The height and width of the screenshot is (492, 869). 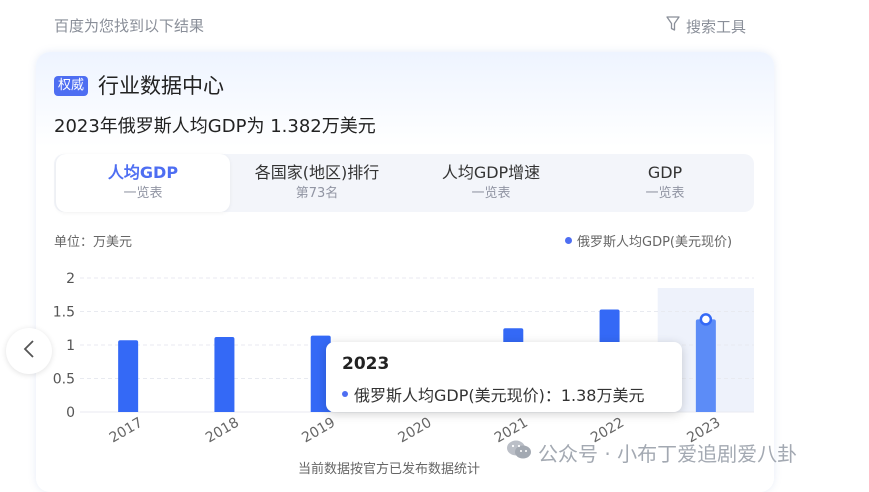 I want to click on wechat-icon, so click(x=519, y=452).